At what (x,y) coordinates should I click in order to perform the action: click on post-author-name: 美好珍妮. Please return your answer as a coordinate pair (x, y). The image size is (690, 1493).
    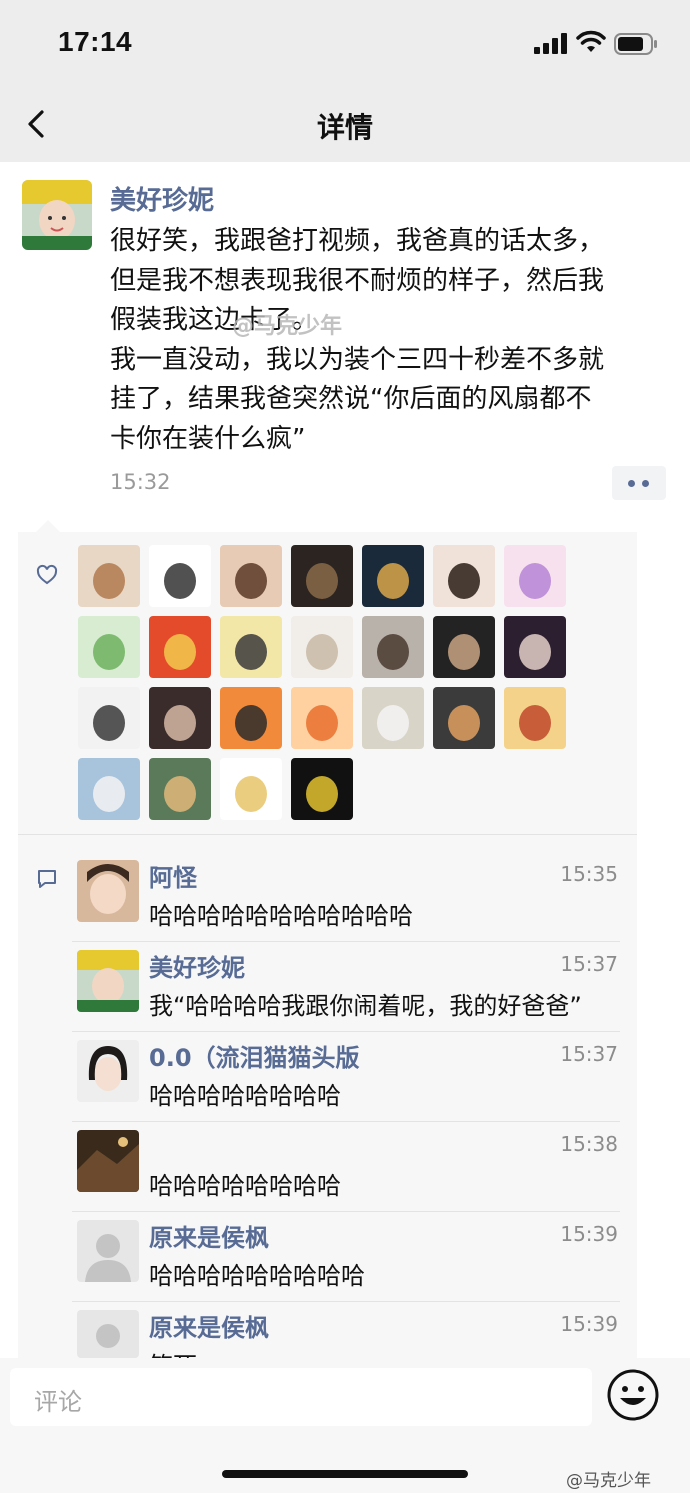
    Looking at the image, I should click on (162, 198).